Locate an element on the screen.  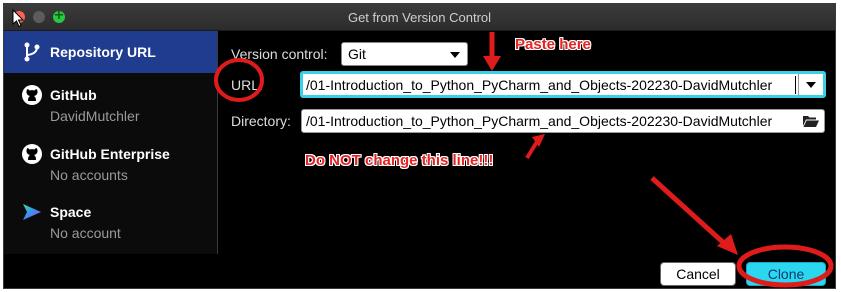
chevron-down-icon is located at coordinates (455, 55).